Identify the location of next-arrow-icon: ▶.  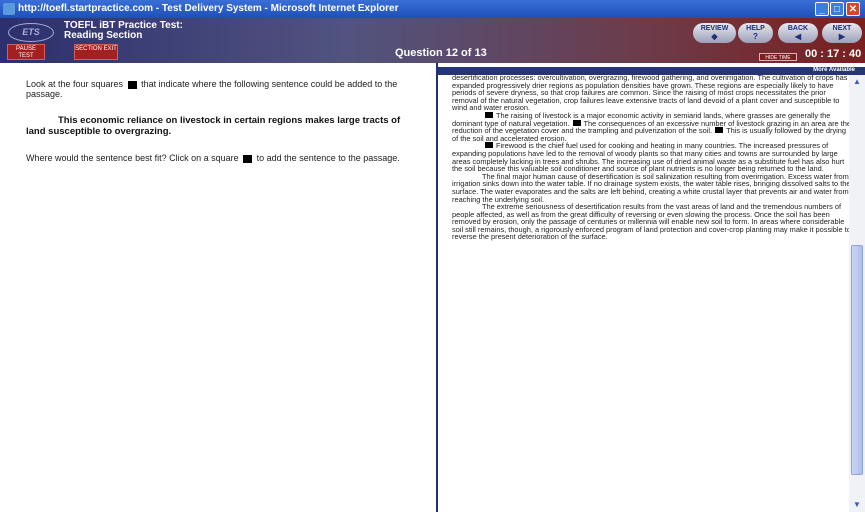
(842, 36).